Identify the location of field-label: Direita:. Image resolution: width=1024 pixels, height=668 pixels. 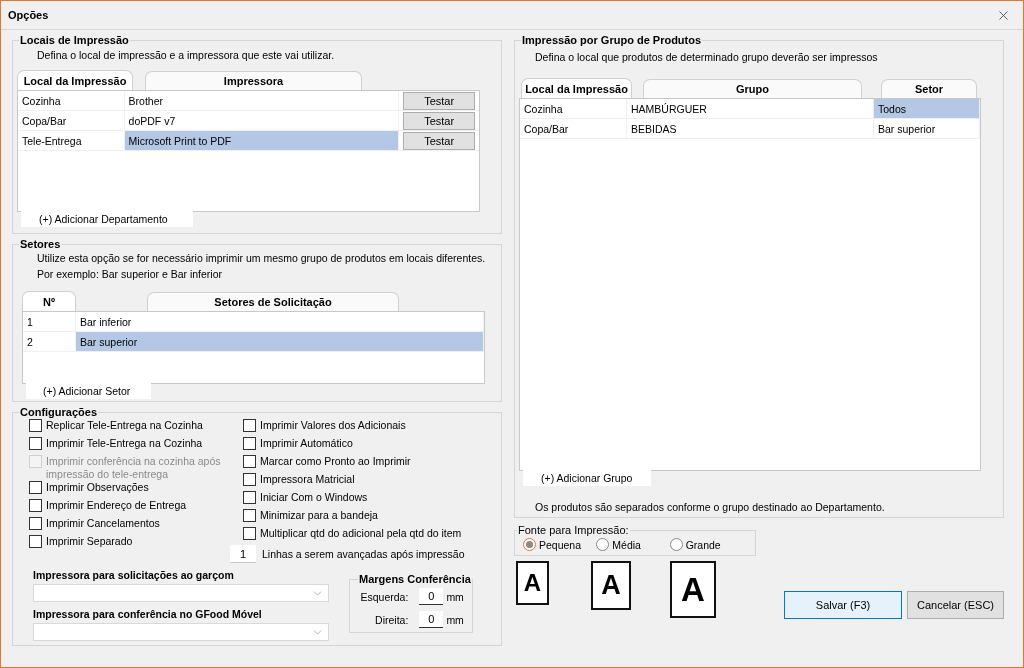
(392, 619).